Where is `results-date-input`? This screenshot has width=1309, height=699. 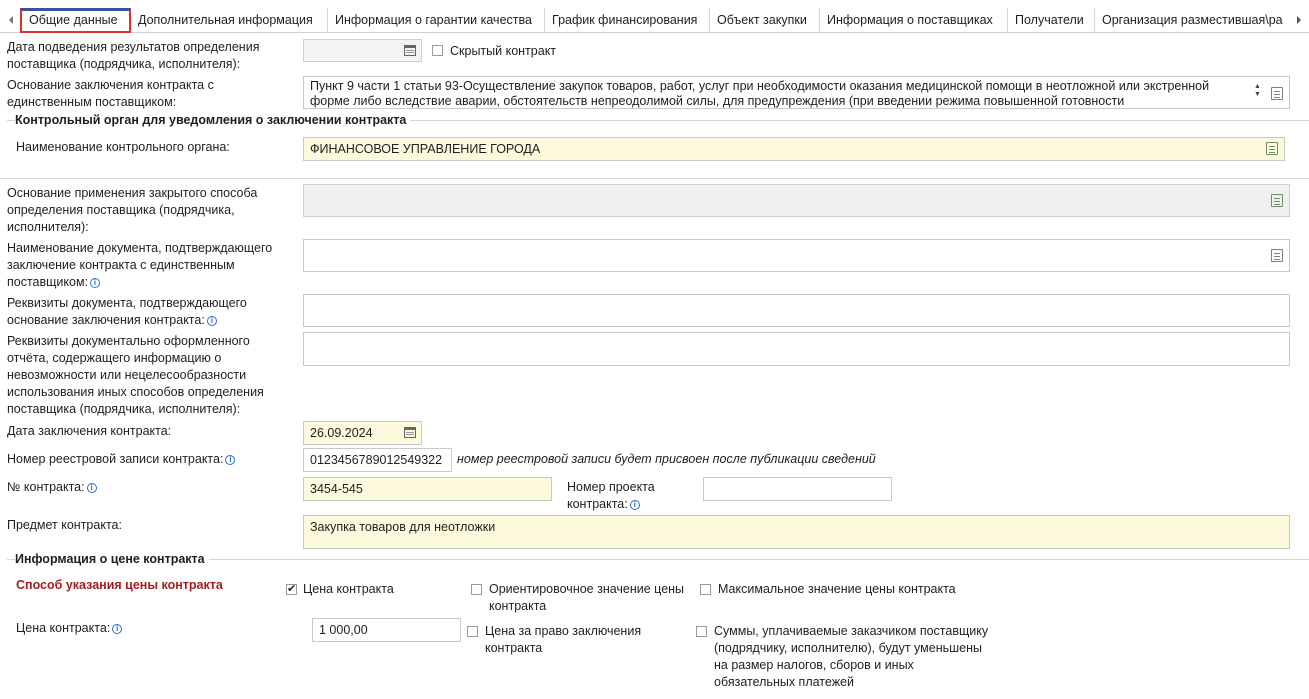
results-date-input is located at coordinates (362, 50).